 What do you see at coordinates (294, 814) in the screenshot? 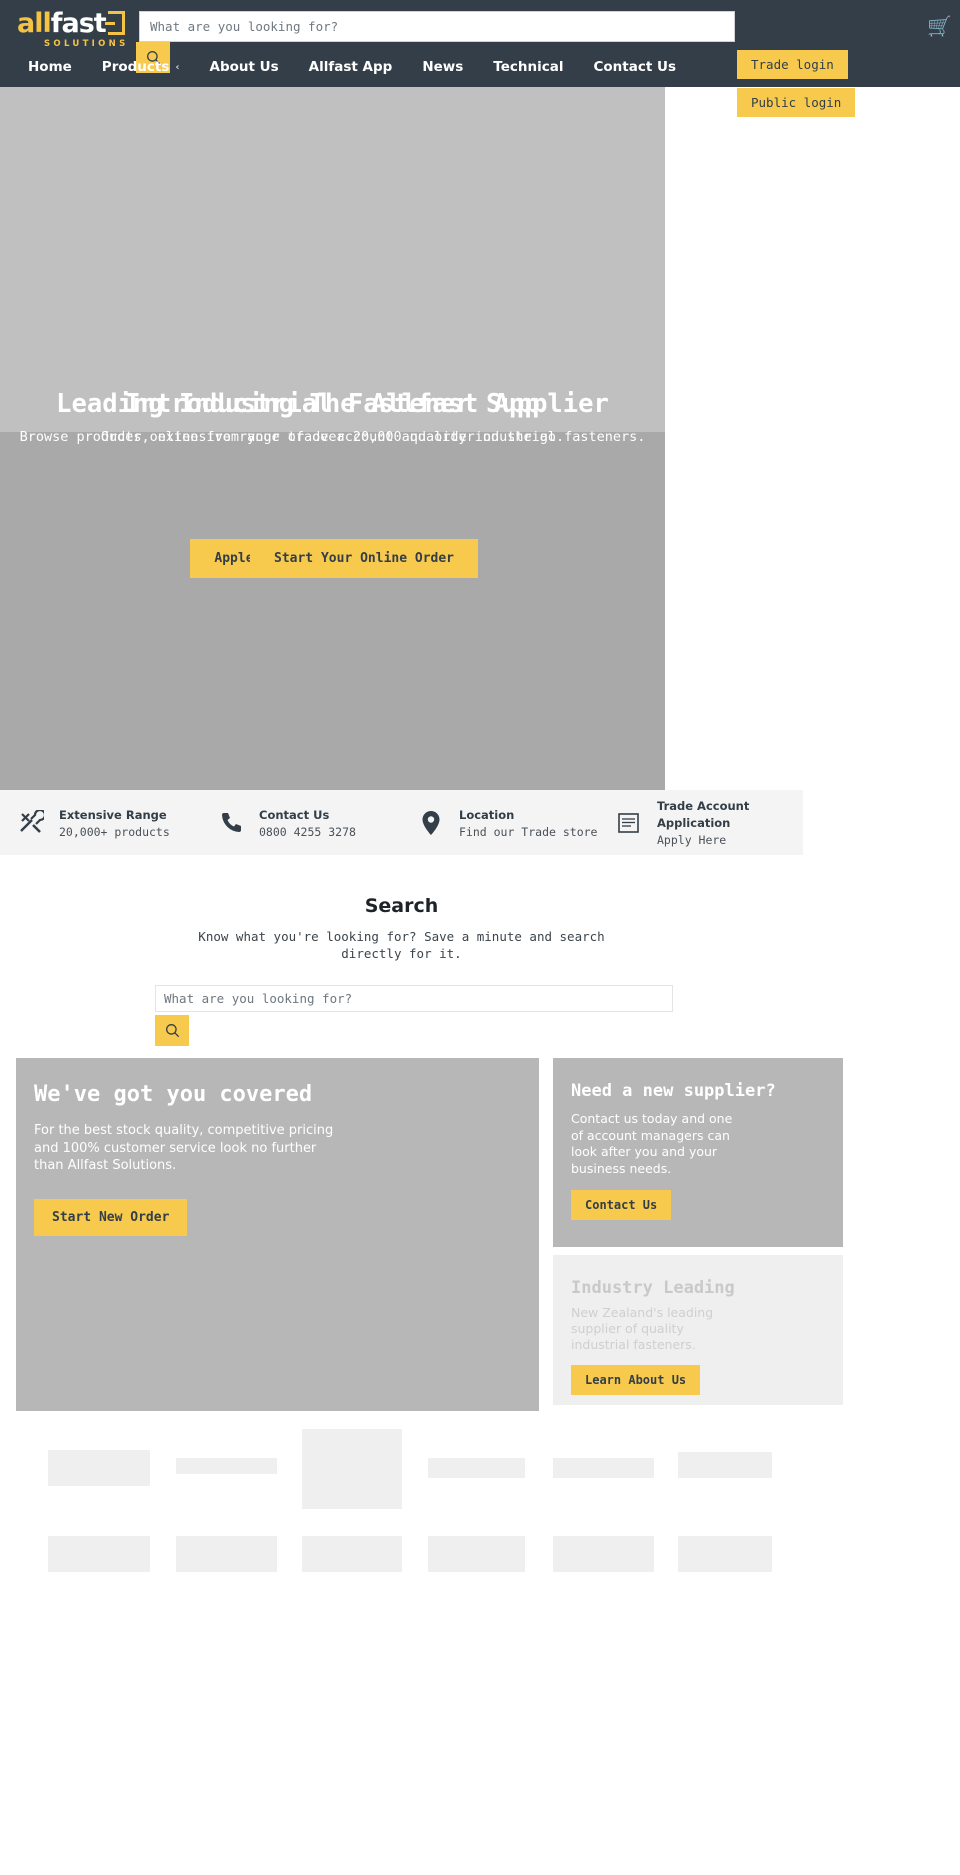
I see `feature-title: Contact Us` at bounding box center [294, 814].